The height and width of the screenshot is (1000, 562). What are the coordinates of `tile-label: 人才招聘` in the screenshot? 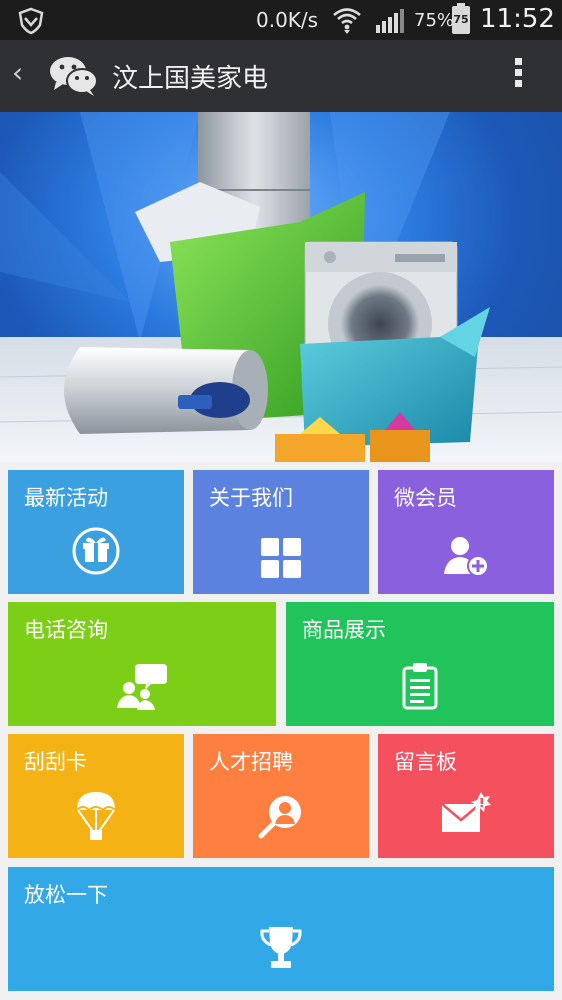 It's located at (251, 762).